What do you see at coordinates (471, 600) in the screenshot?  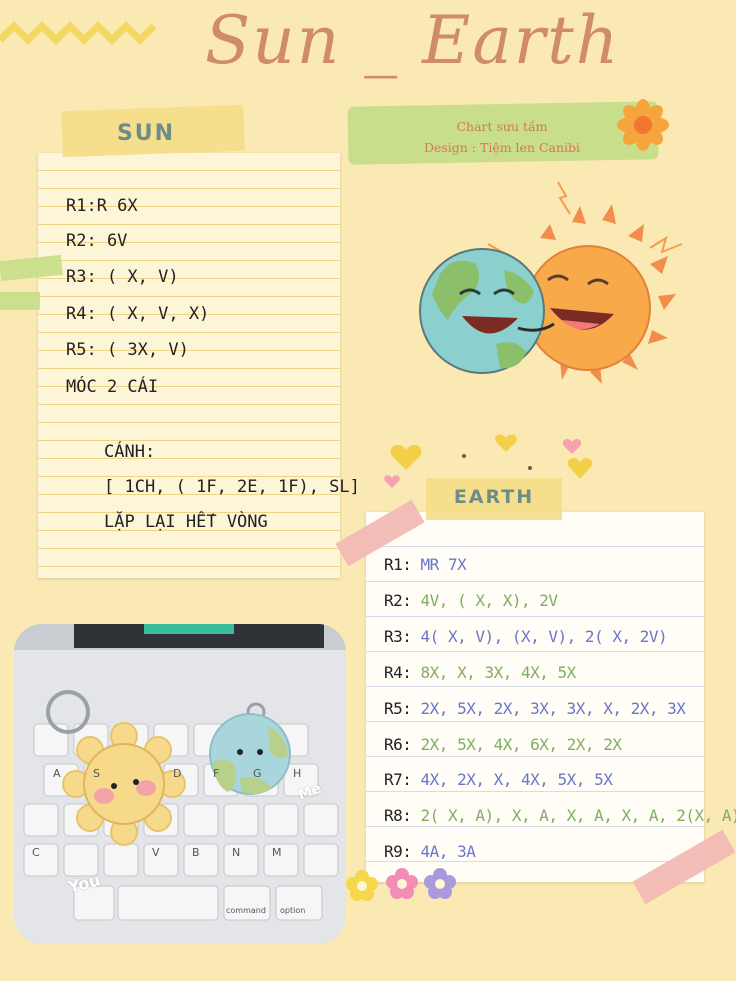 I see `earth-row: R2: 4V, ( X, X), 2V` at bounding box center [471, 600].